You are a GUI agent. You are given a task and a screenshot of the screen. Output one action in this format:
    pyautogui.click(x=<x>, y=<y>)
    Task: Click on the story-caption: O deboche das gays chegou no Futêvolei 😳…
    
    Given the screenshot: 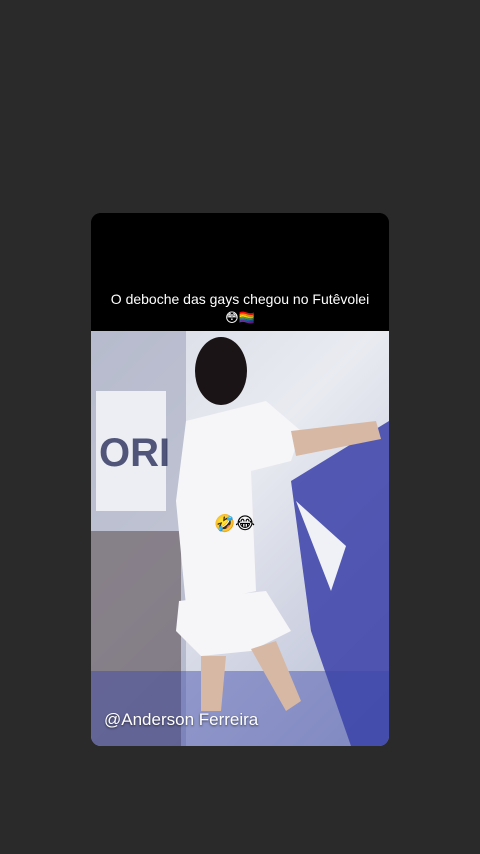 What is the action you would take?
    pyautogui.click(x=240, y=272)
    